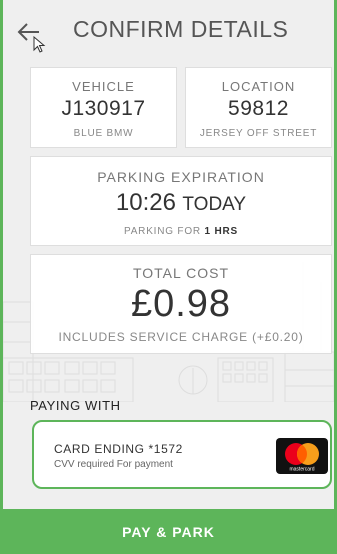 Image resolution: width=337 pixels, height=554 pixels. I want to click on mastercard-wordmark: mastercard, so click(301, 470).